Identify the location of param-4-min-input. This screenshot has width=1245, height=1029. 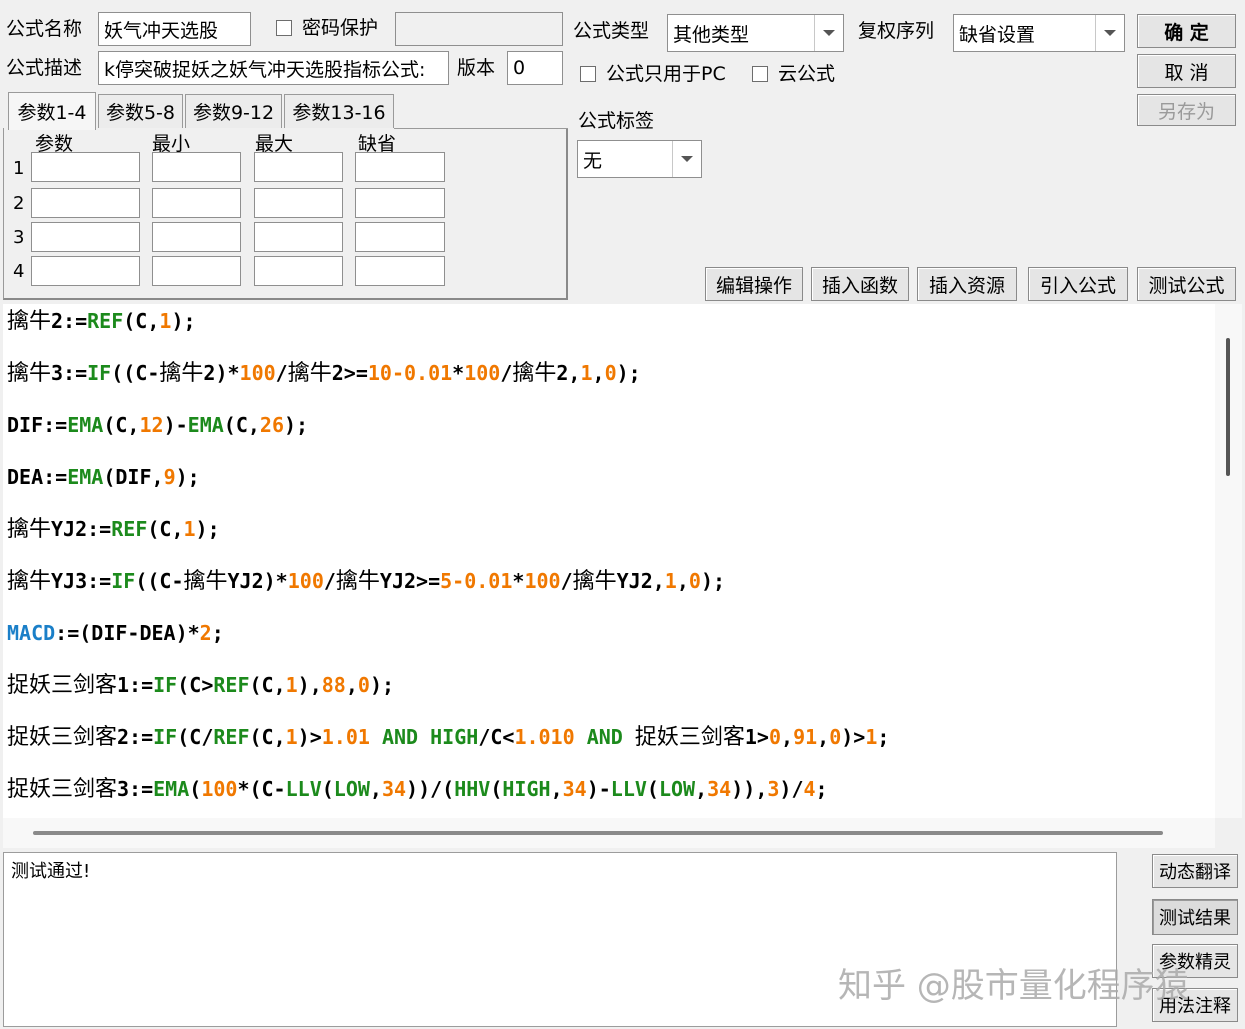
(196, 271).